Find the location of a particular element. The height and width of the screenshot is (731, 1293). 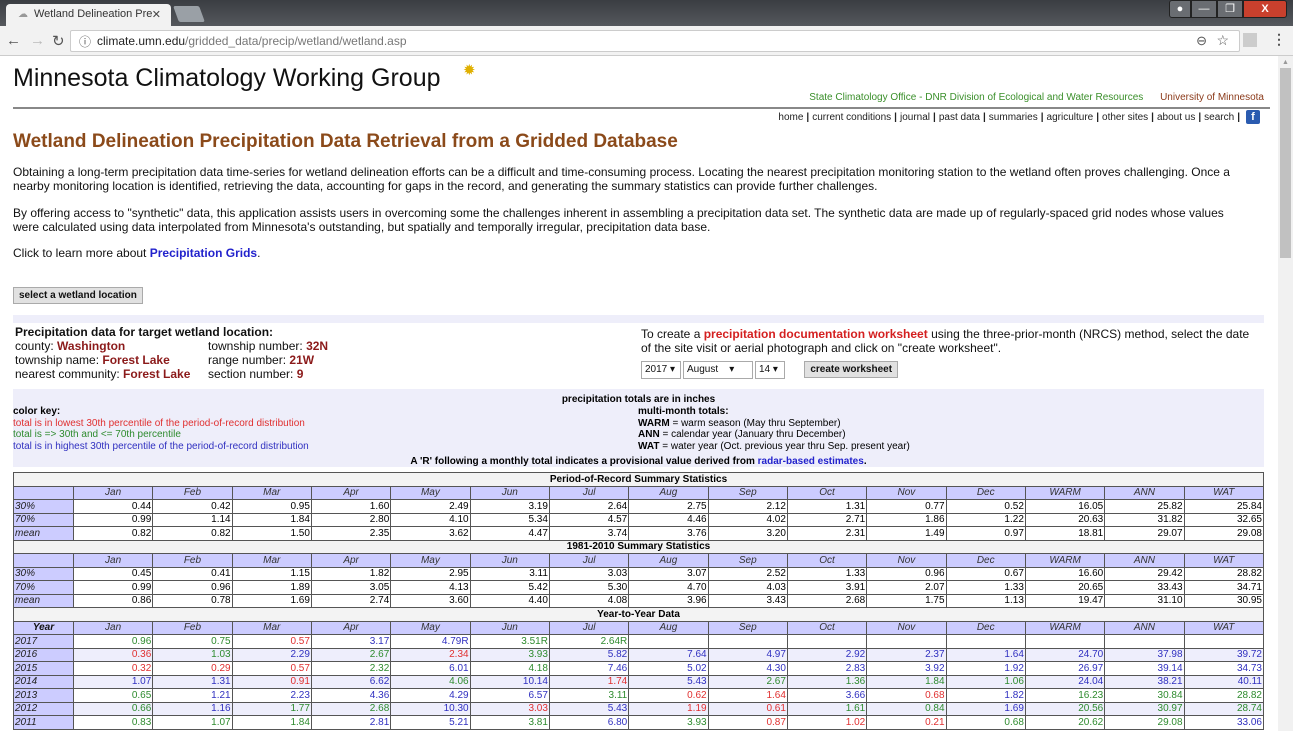

info-icon: ⓘ is located at coordinates (85, 41).